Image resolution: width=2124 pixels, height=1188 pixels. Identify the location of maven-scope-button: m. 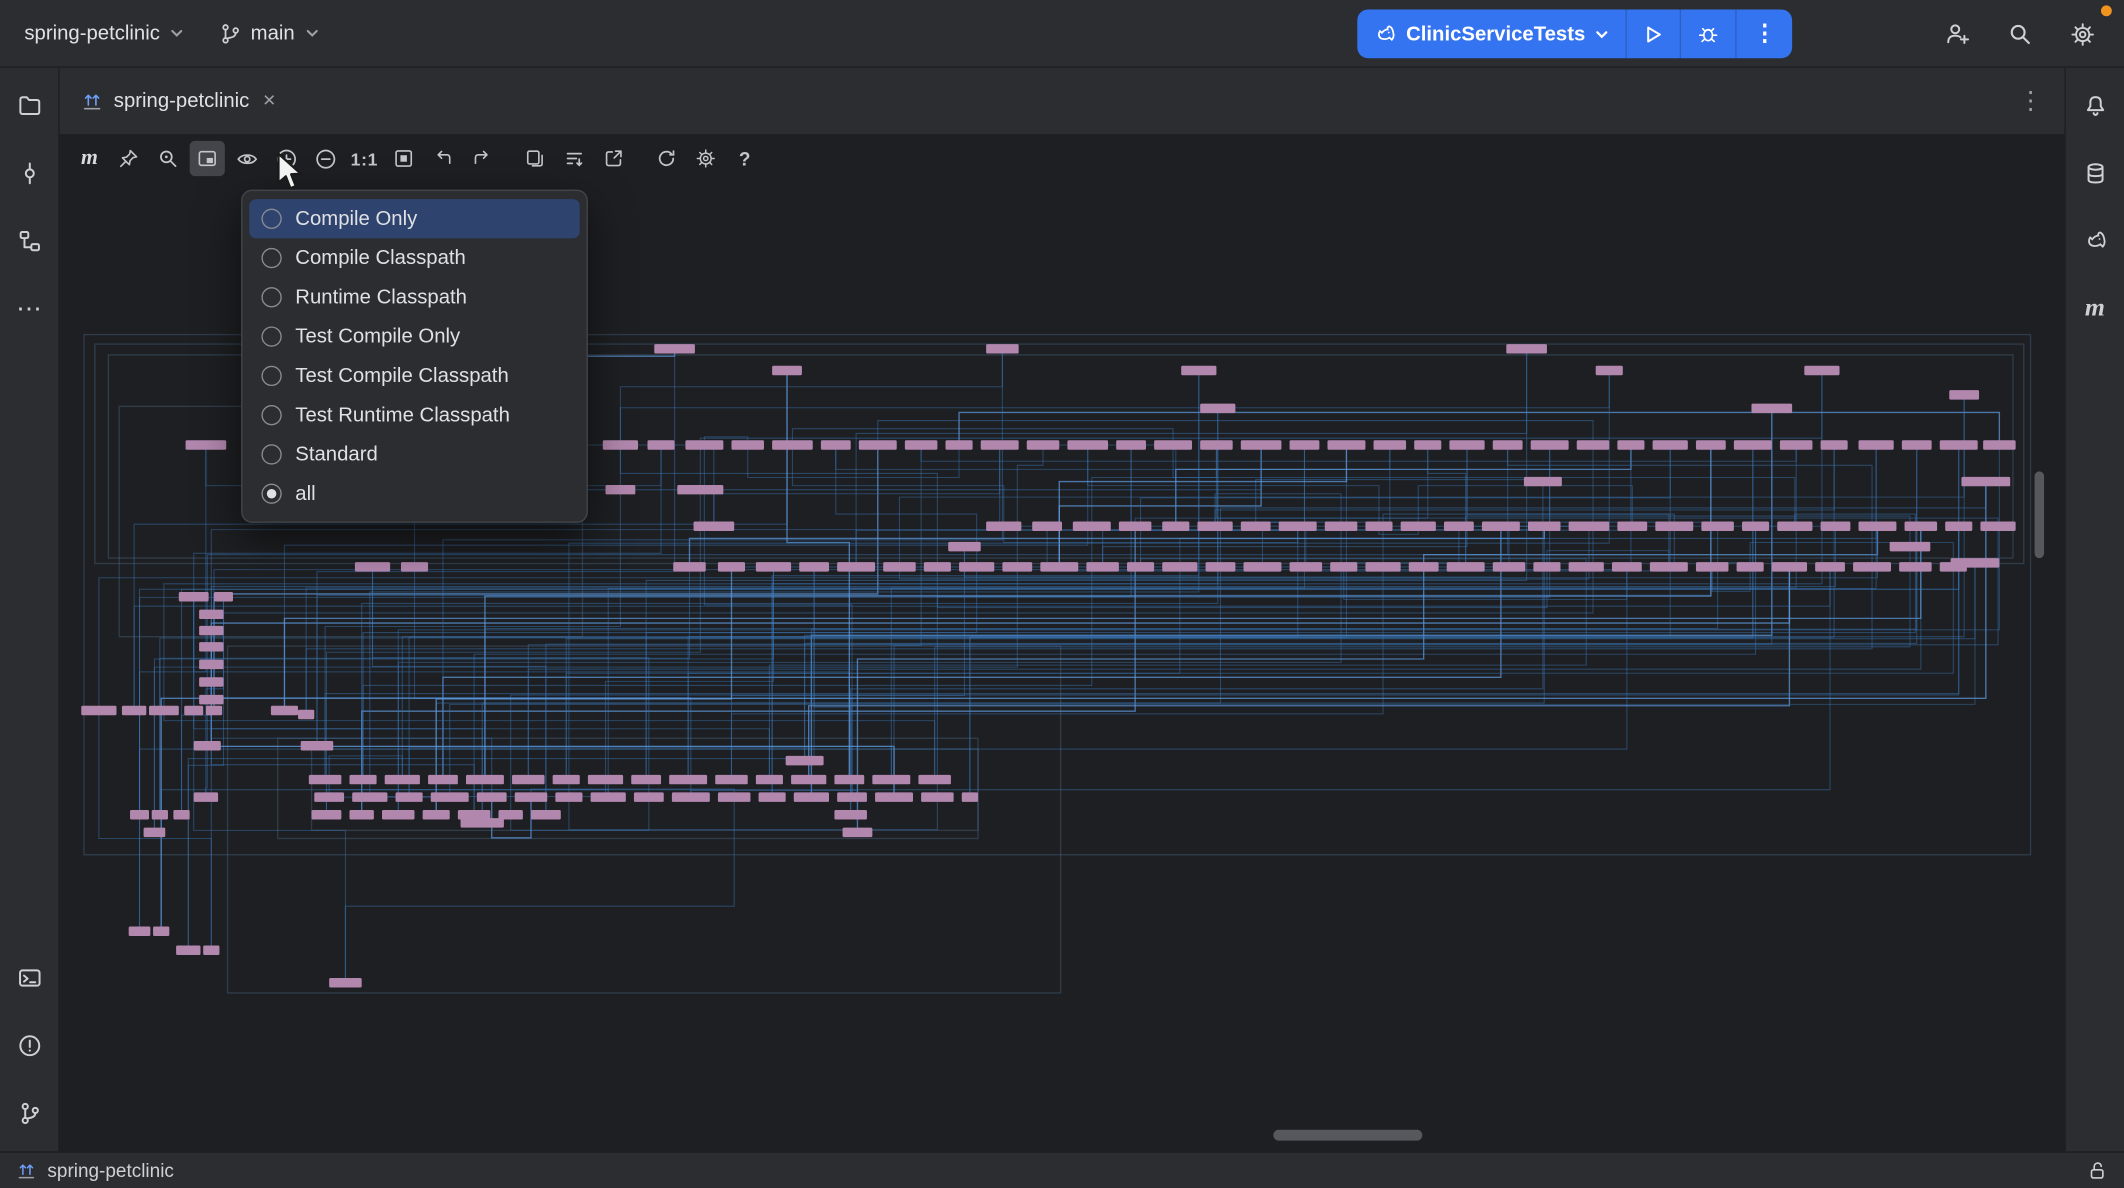
(89, 158).